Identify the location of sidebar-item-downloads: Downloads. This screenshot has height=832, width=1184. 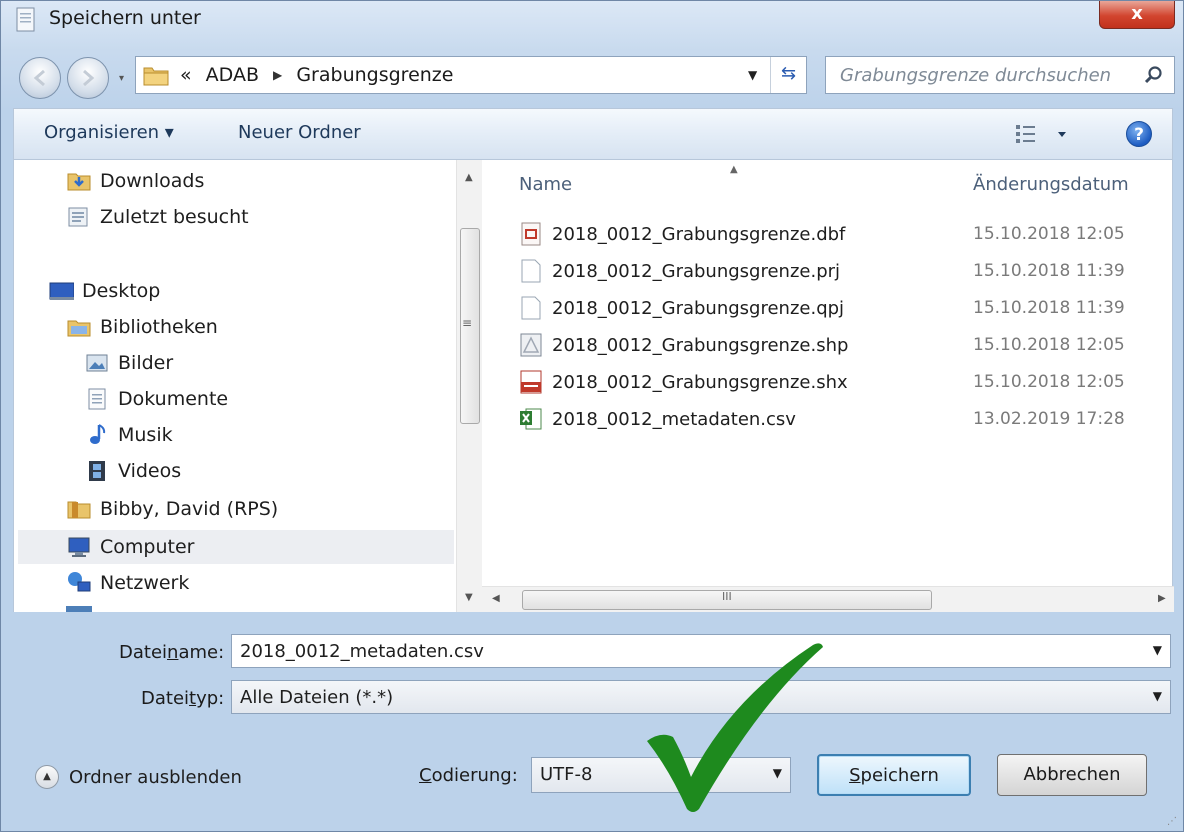
(135, 181).